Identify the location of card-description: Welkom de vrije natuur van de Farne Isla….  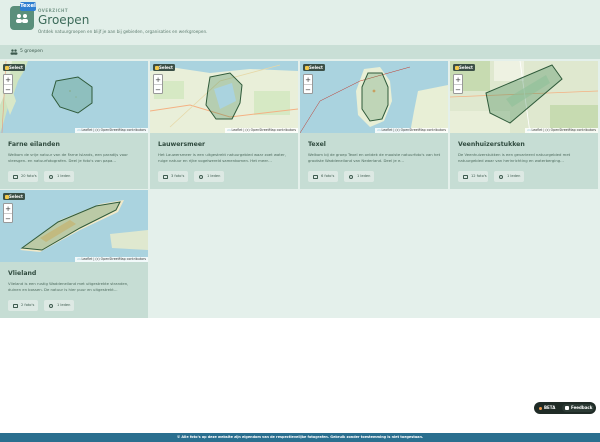
(68, 157).